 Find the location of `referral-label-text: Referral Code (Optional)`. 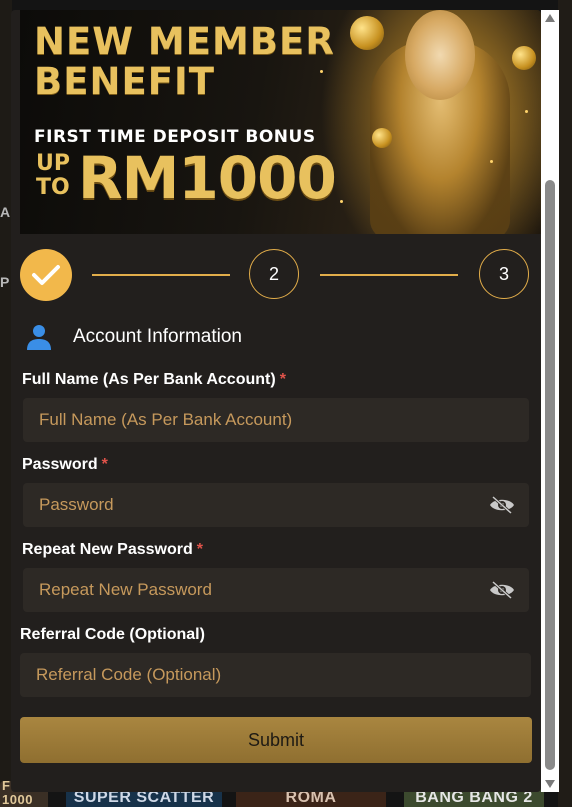

referral-label-text: Referral Code (Optional) is located at coordinates (112, 634).